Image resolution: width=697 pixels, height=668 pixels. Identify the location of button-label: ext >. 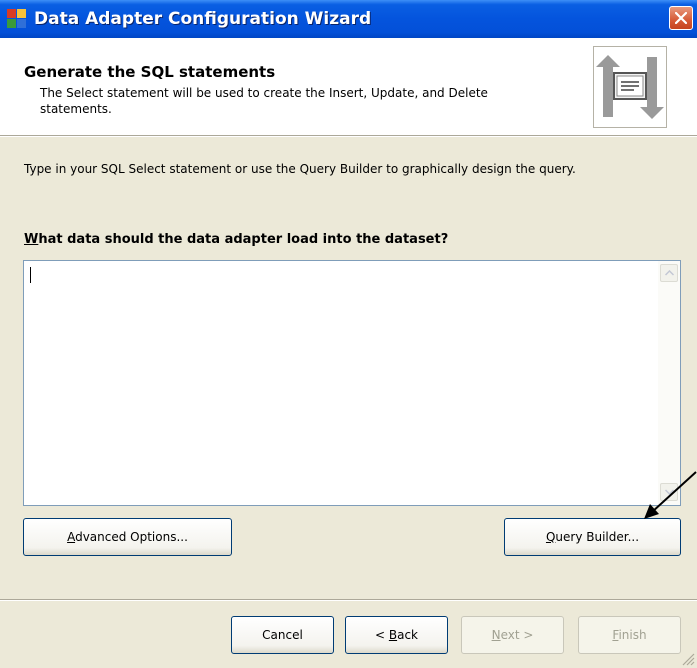
(517, 635).